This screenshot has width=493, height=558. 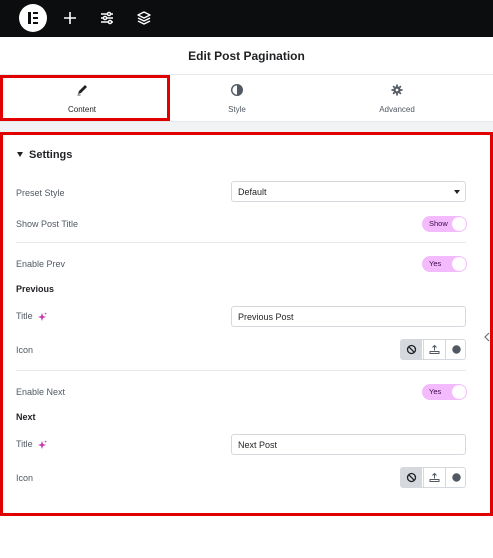 I want to click on next-title-value: Next Post, so click(x=258, y=445).